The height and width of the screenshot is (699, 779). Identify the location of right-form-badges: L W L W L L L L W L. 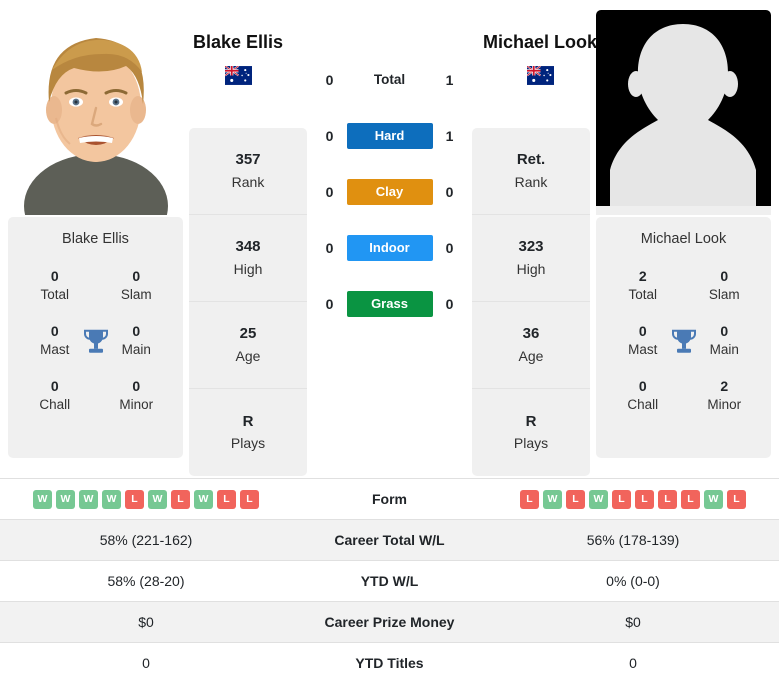
(633, 499).